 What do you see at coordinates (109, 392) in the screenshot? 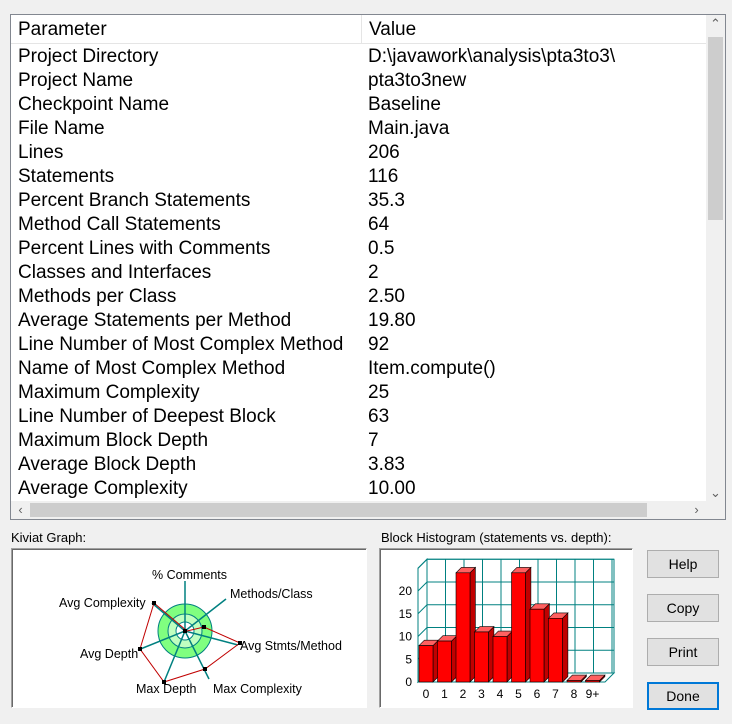
I see `parameter-cell: Maximum Complexity` at bounding box center [109, 392].